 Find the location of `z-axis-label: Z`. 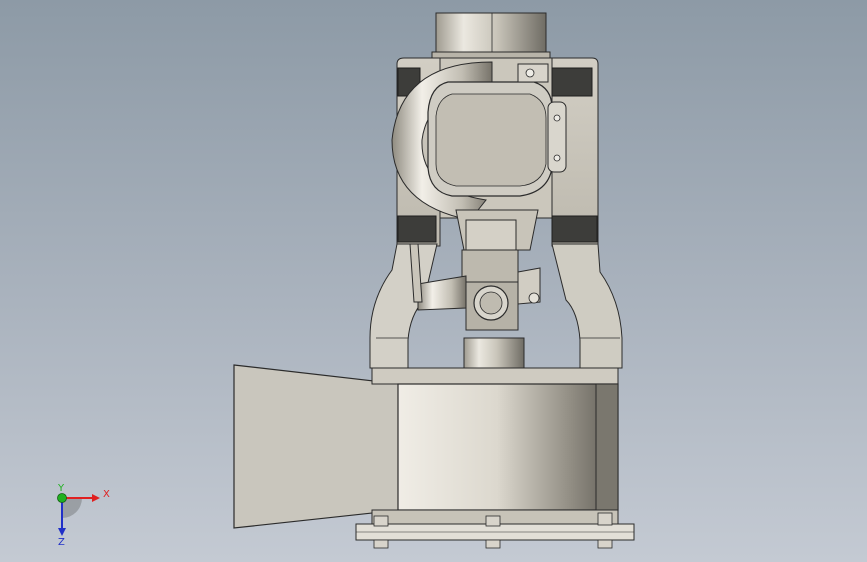

z-axis-label: Z is located at coordinates (61, 542).